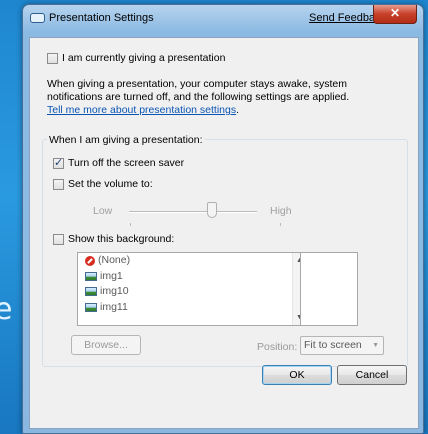 The height and width of the screenshot is (434, 428). Describe the element at coordinates (52, 58) in the screenshot. I see `presenting-checkbox` at that location.